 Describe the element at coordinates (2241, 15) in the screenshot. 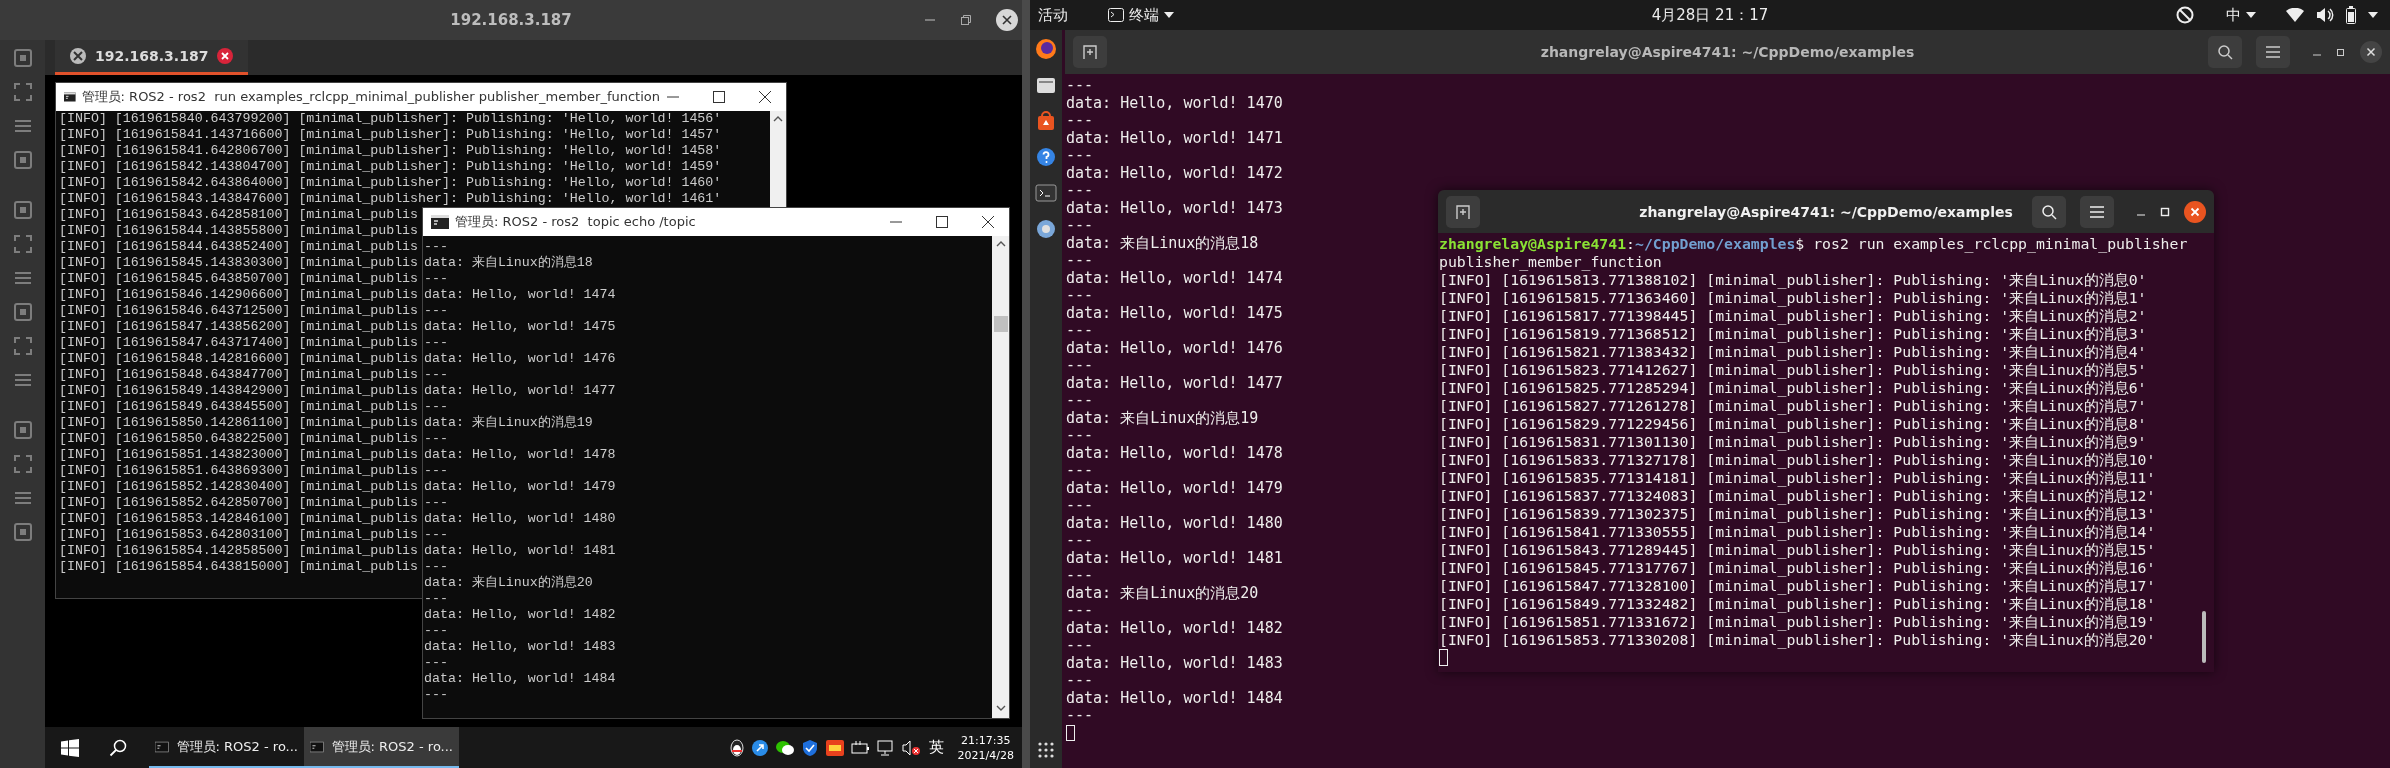

I see `input-method-menu: 中` at that location.